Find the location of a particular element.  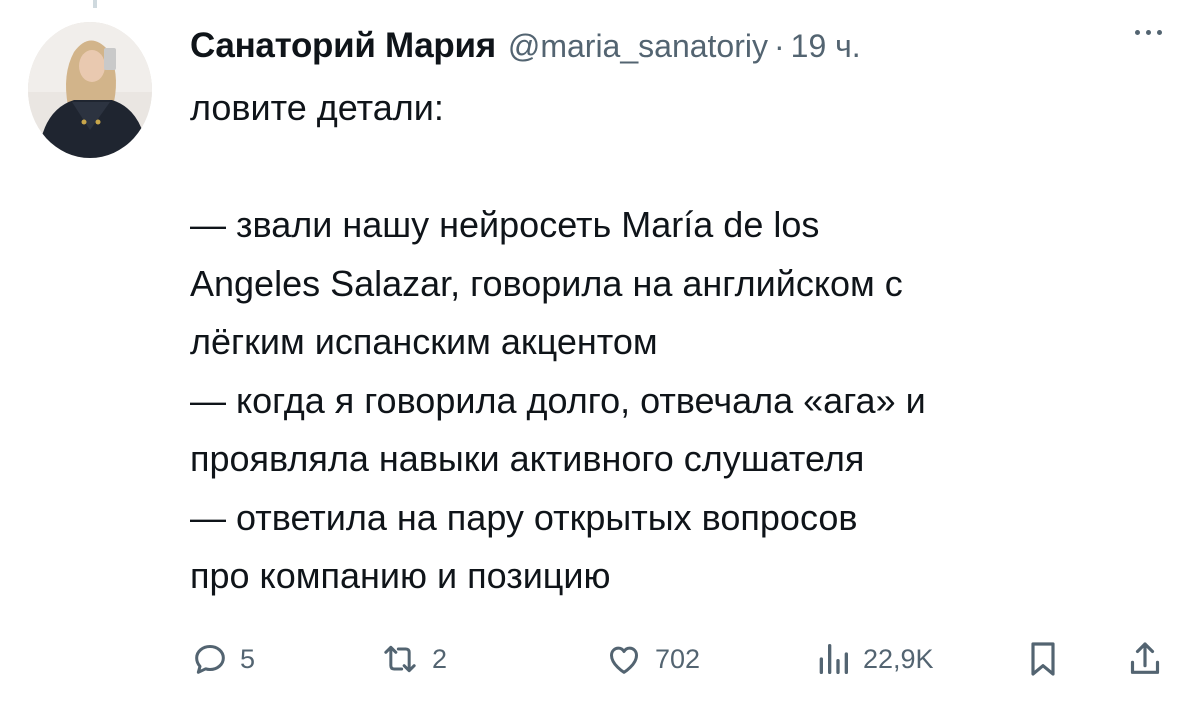

like-count: 702 is located at coordinates (678, 658).